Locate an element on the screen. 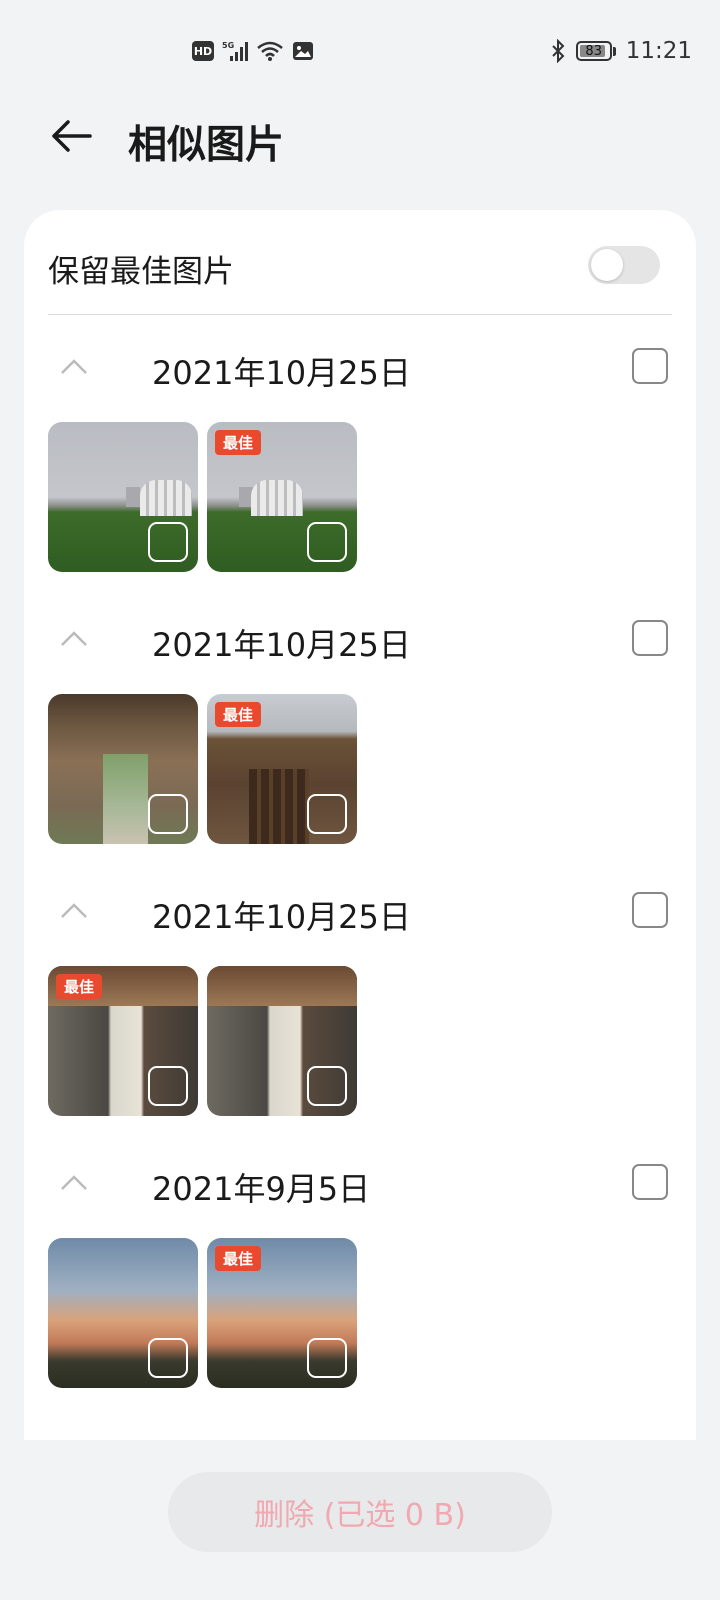 Image resolution: width=720 pixels, height=1600 pixels. wifi-icon is located at coordinates (270, 51).